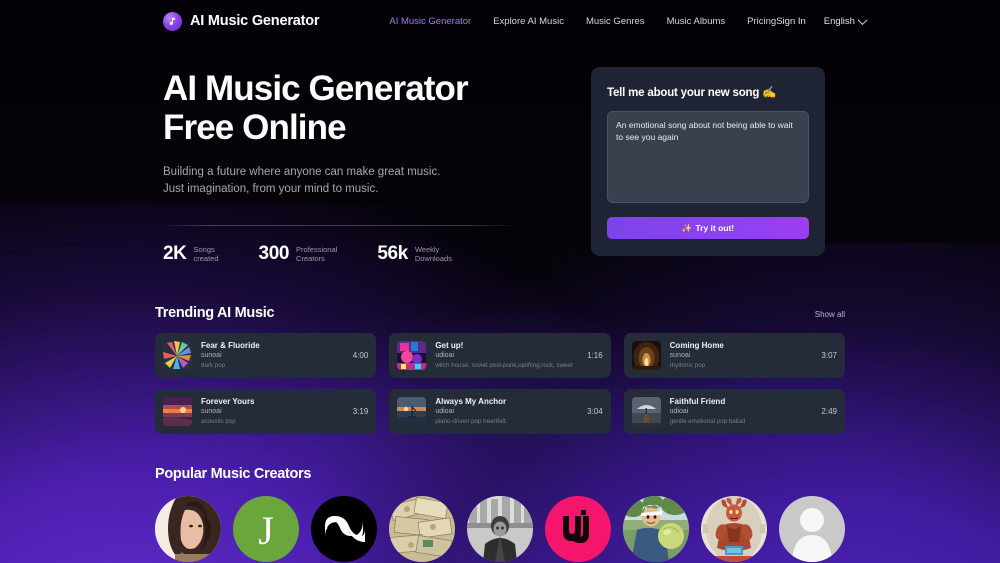 Image resolution: width=1000 pixels, height=563 pixels. What do you see at coordinates (255, 21) in the screenshot?
I see `brand-name: AI Music Generator` at bounding box center [255, 21].